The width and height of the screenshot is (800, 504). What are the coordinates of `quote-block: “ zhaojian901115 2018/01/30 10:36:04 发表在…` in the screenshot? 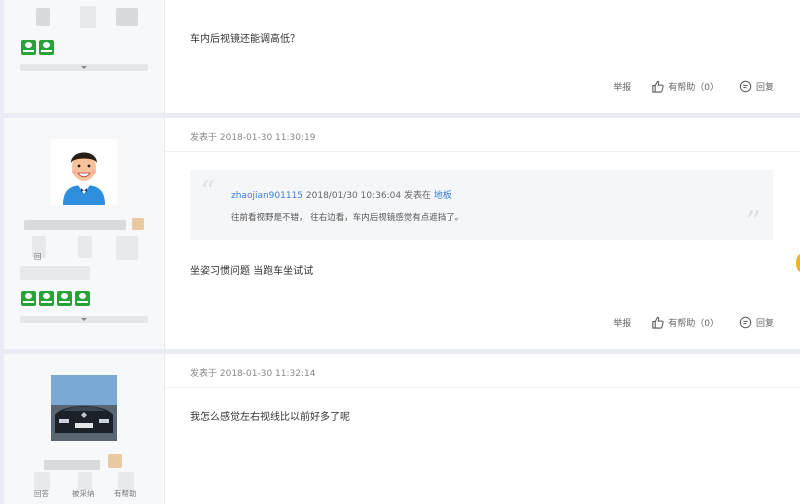 It's located at (481, 205).